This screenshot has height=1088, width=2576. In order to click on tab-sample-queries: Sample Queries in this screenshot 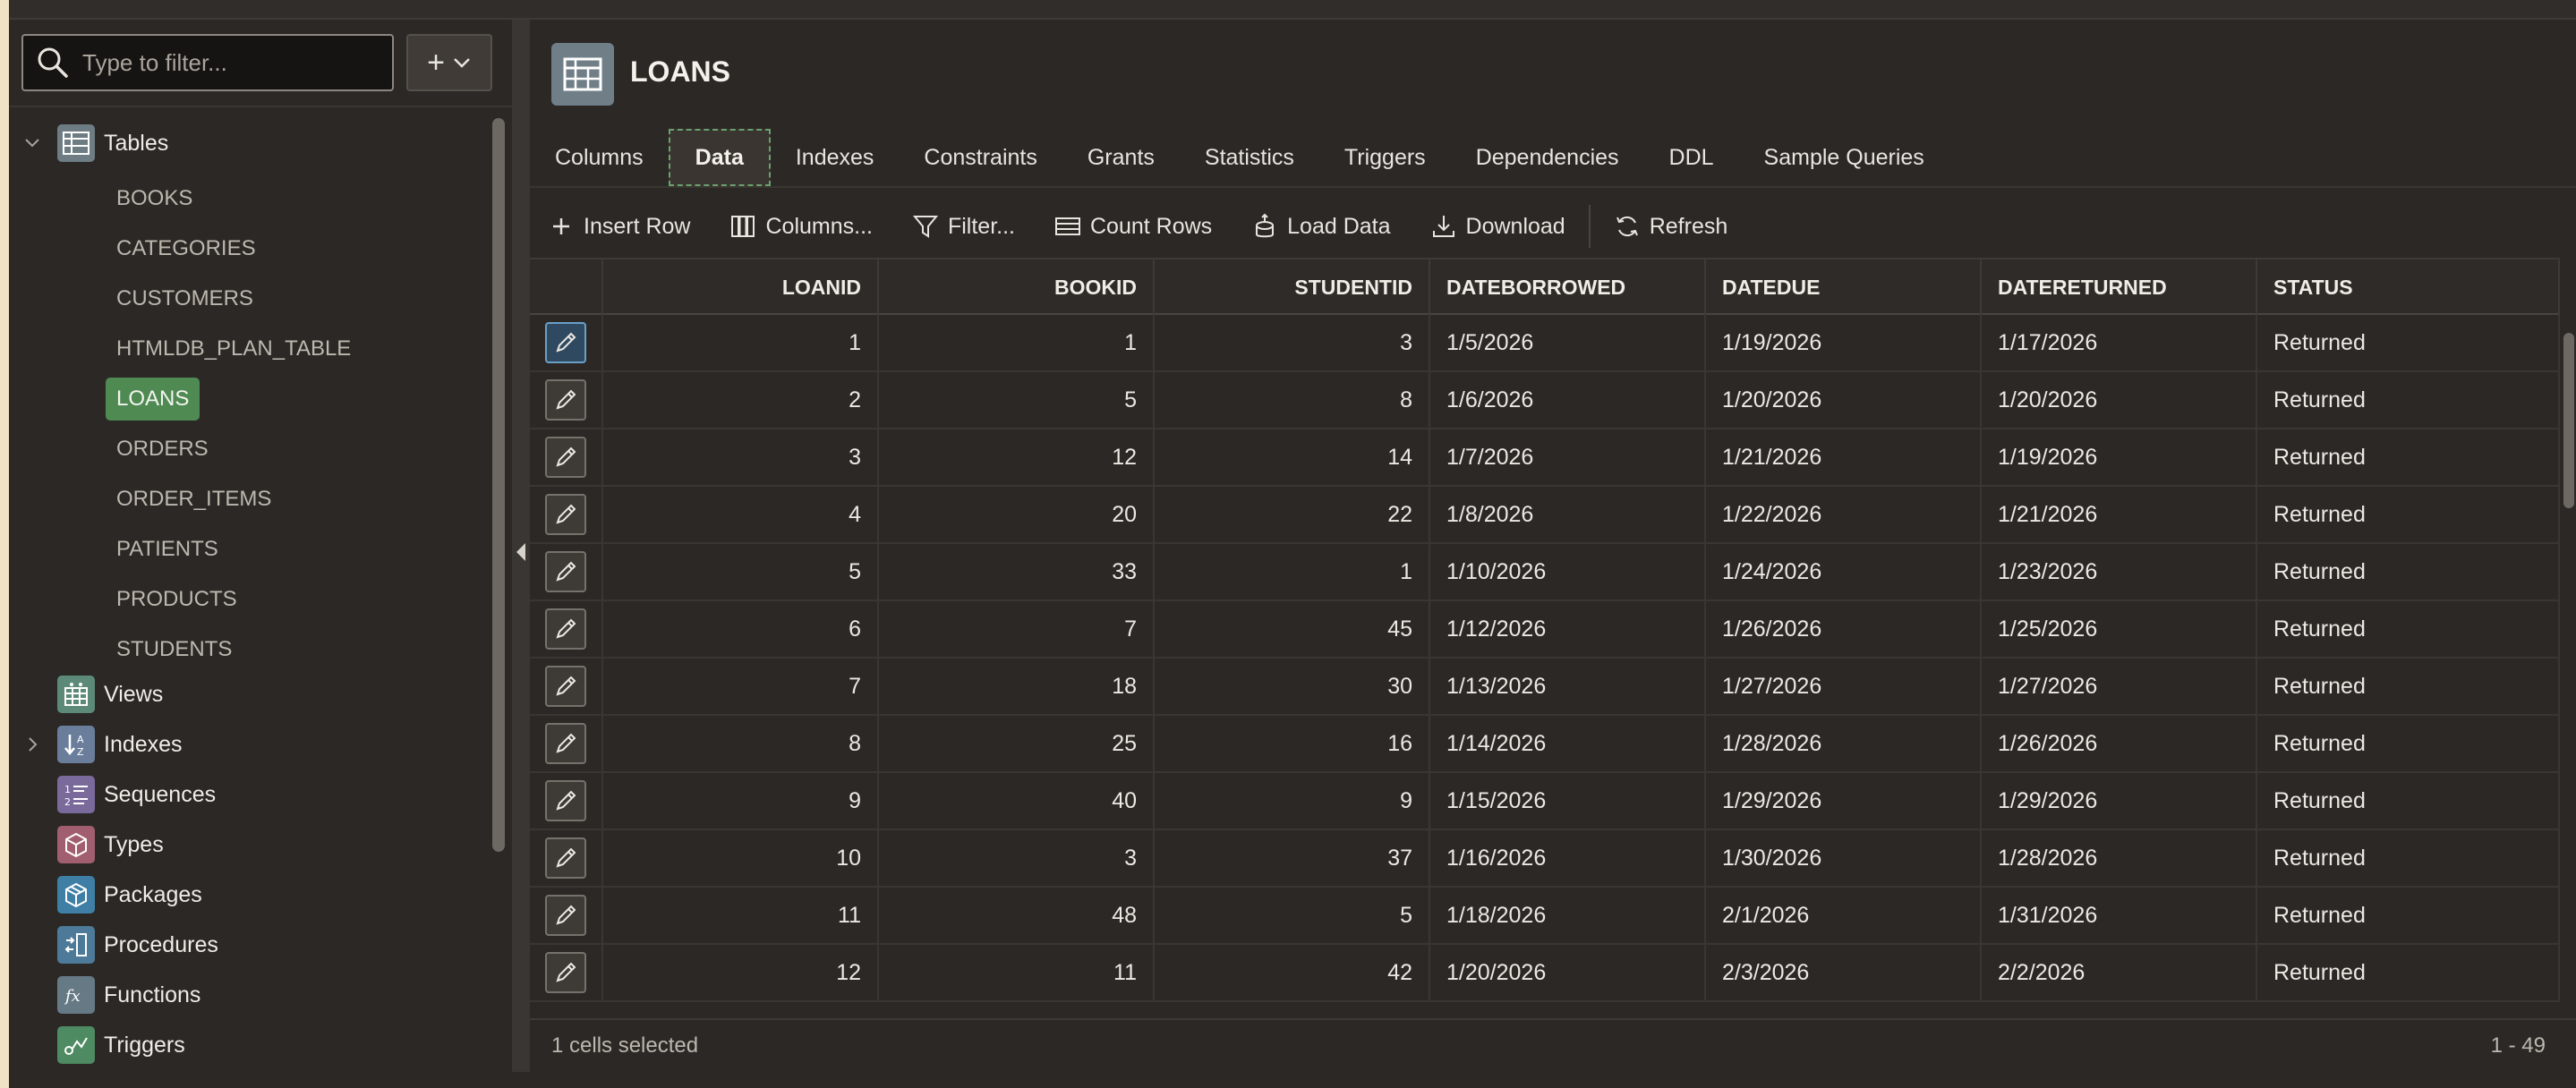, I will do `click(1844, 157)`.